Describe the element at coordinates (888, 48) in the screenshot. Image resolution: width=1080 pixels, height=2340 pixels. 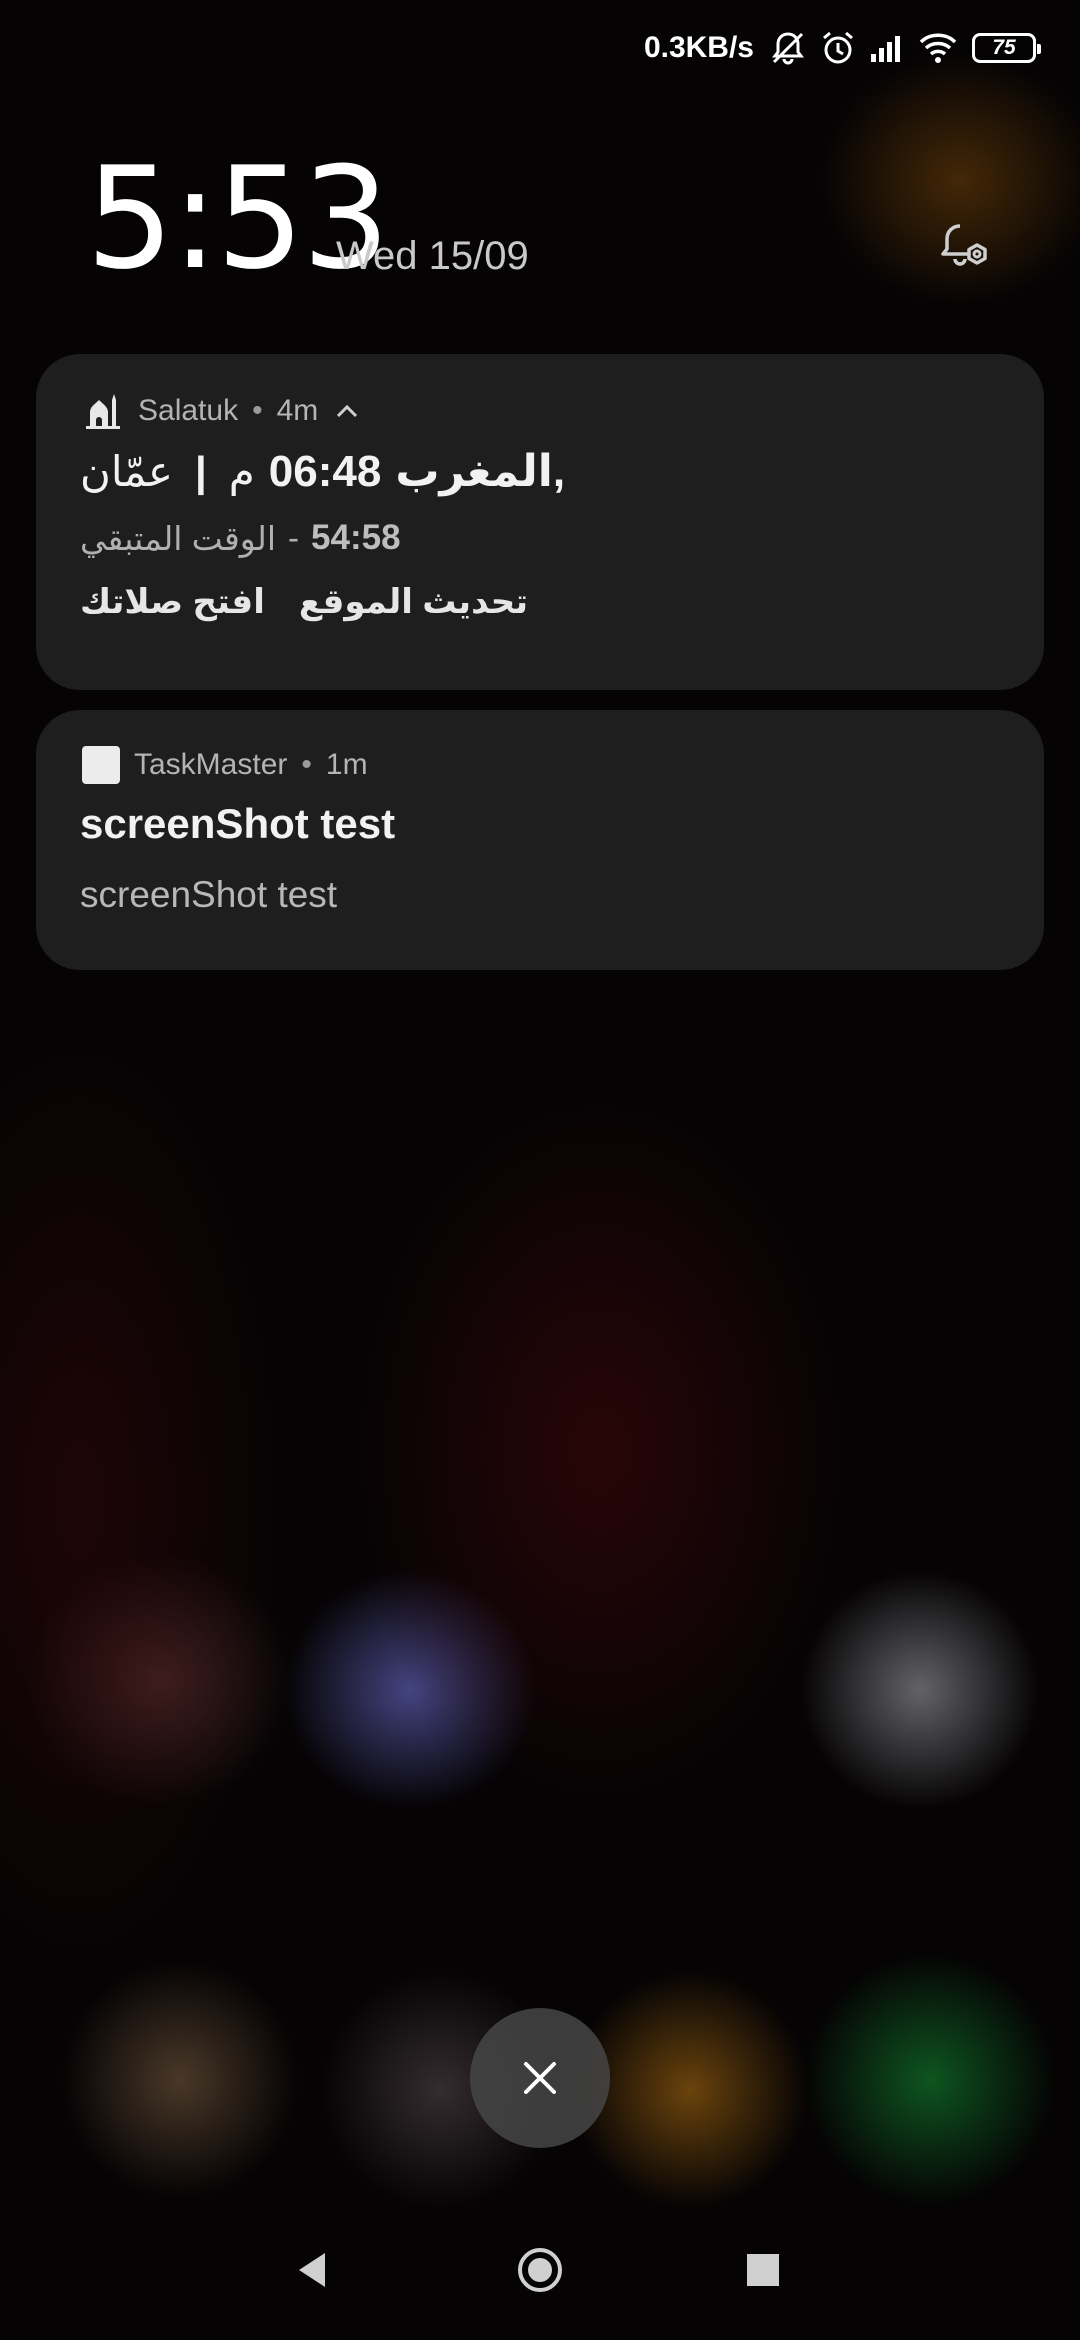
I see `signal-icon` at that location.